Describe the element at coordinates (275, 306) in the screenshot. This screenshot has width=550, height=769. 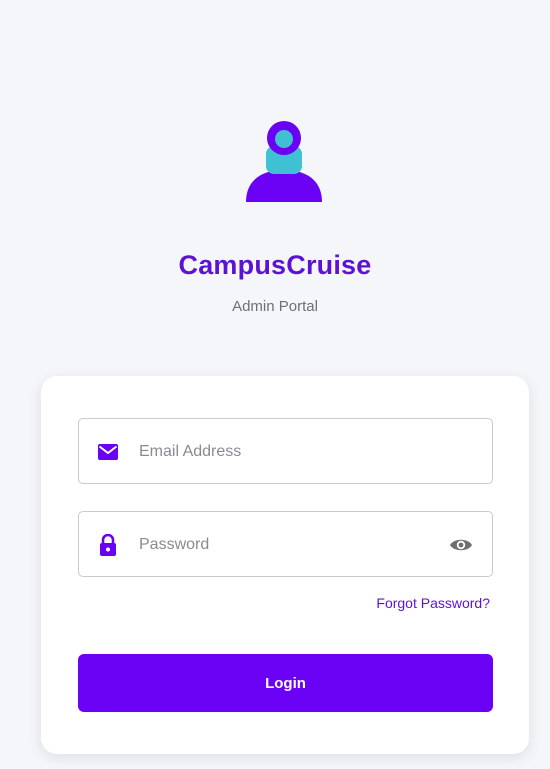
I see `app-subtitle: Admin Portal` at that location.